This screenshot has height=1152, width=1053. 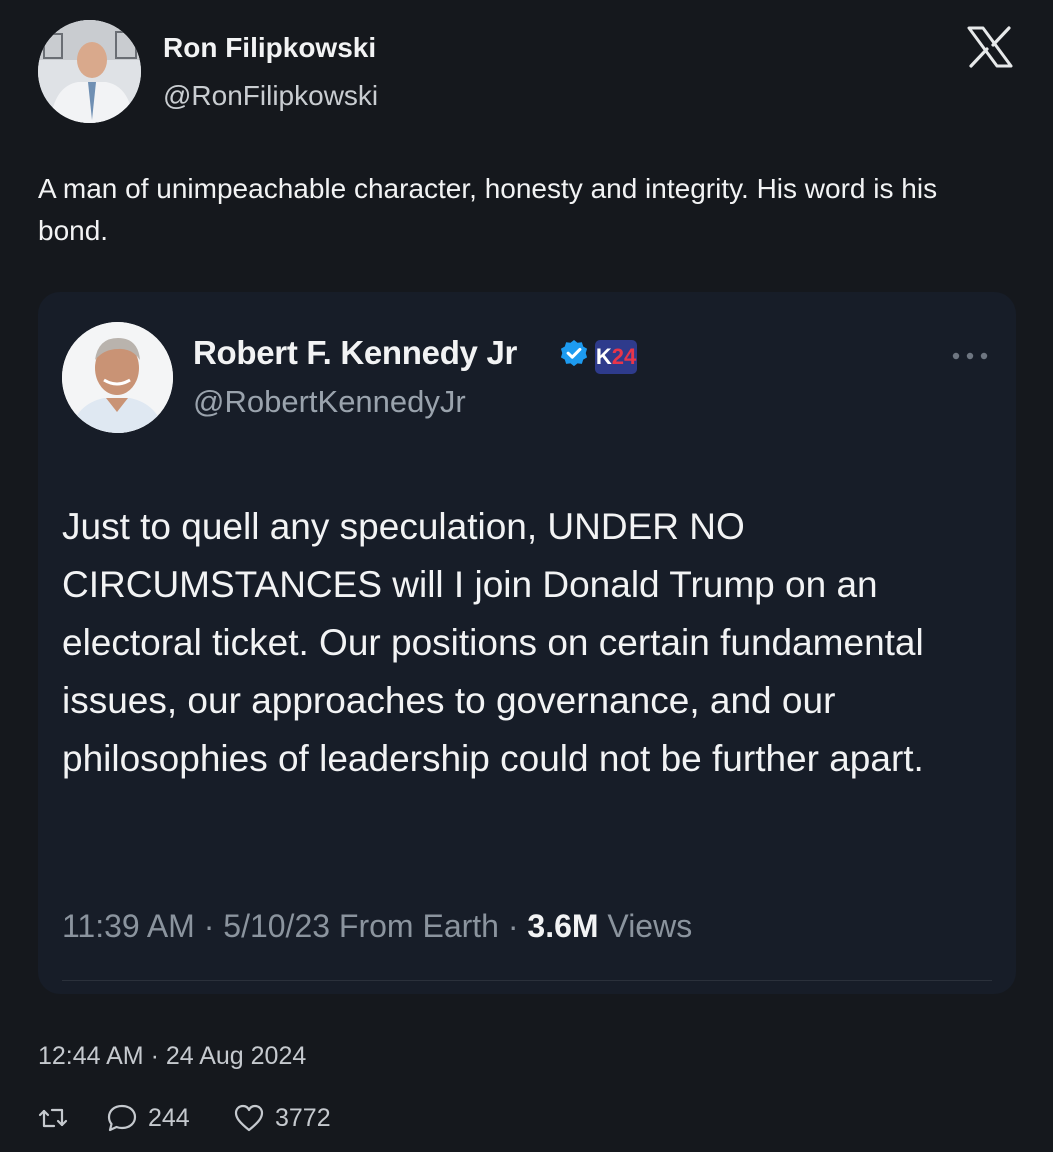 I want to click on quoted-author-handle: @RobertKennedyJr, so click(x=329, y=402).